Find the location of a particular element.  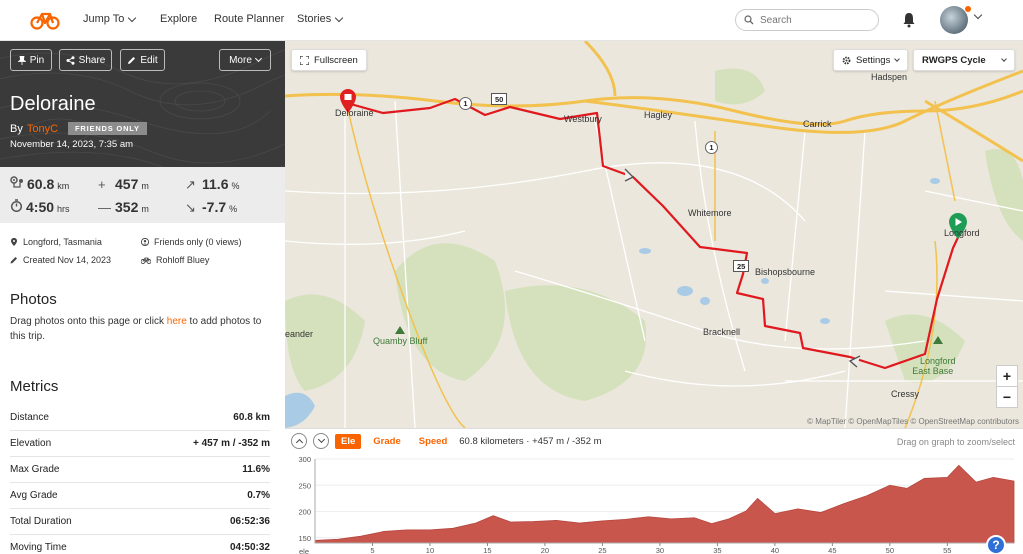

stat-elevation-loss: — 352 m is located at coordinates (123, 207).